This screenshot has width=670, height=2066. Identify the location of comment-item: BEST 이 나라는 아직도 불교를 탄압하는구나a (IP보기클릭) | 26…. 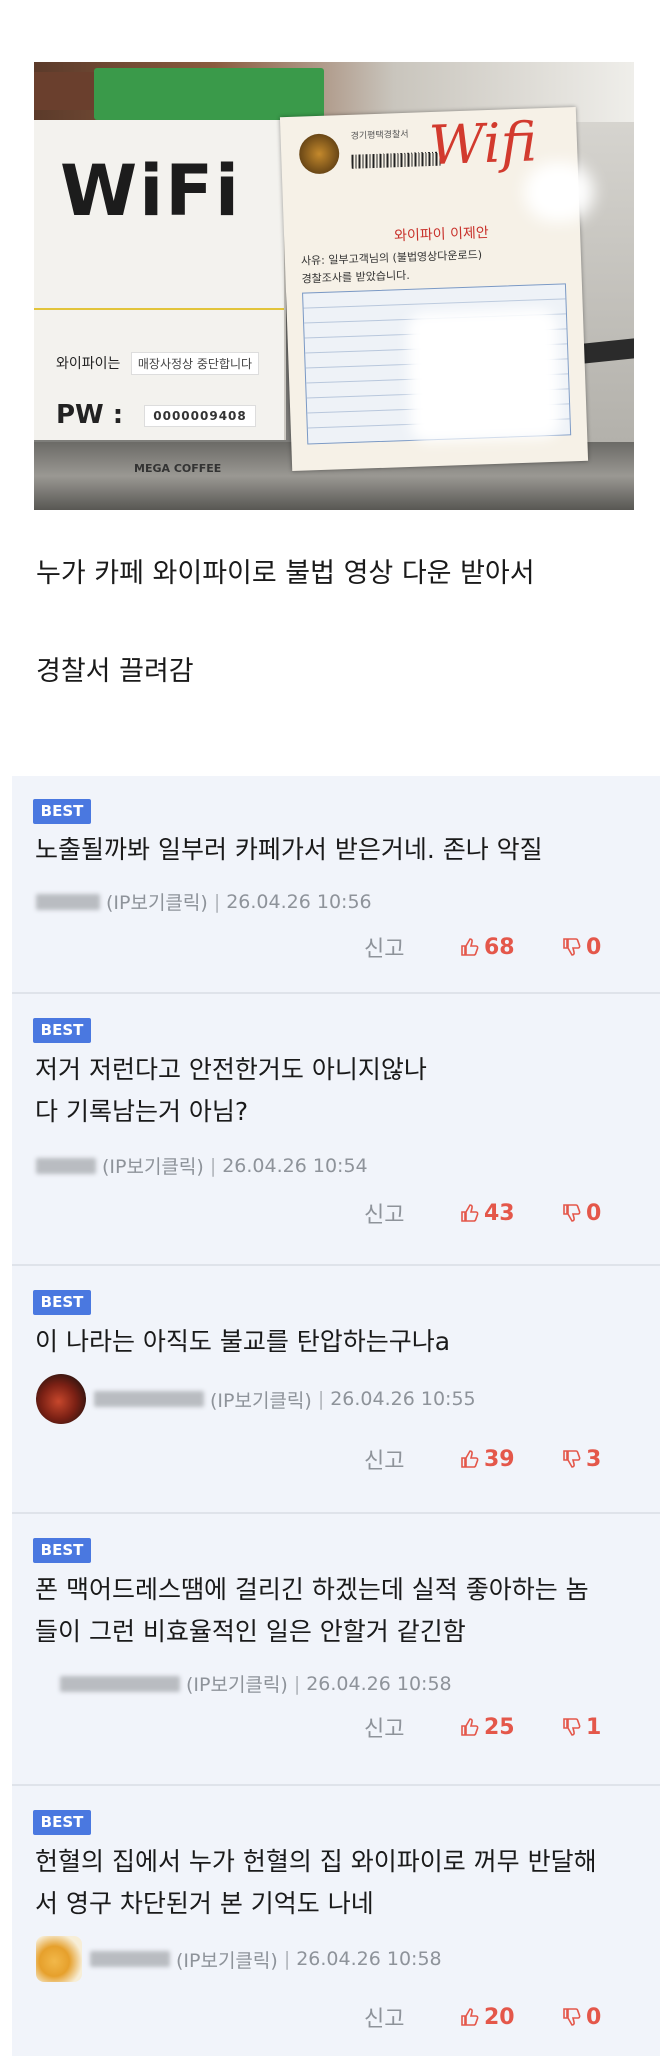
(336, 1390).